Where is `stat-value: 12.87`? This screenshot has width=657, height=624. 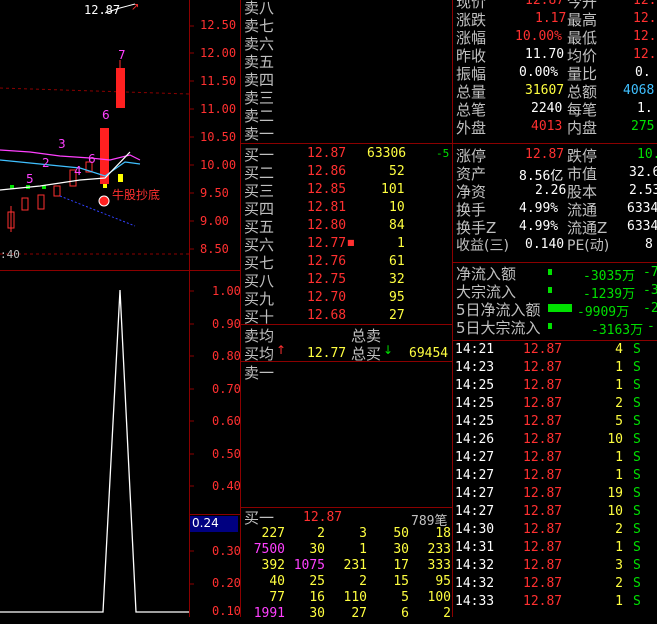 stat-value: 12.87 is located at coordinates (545, 154).